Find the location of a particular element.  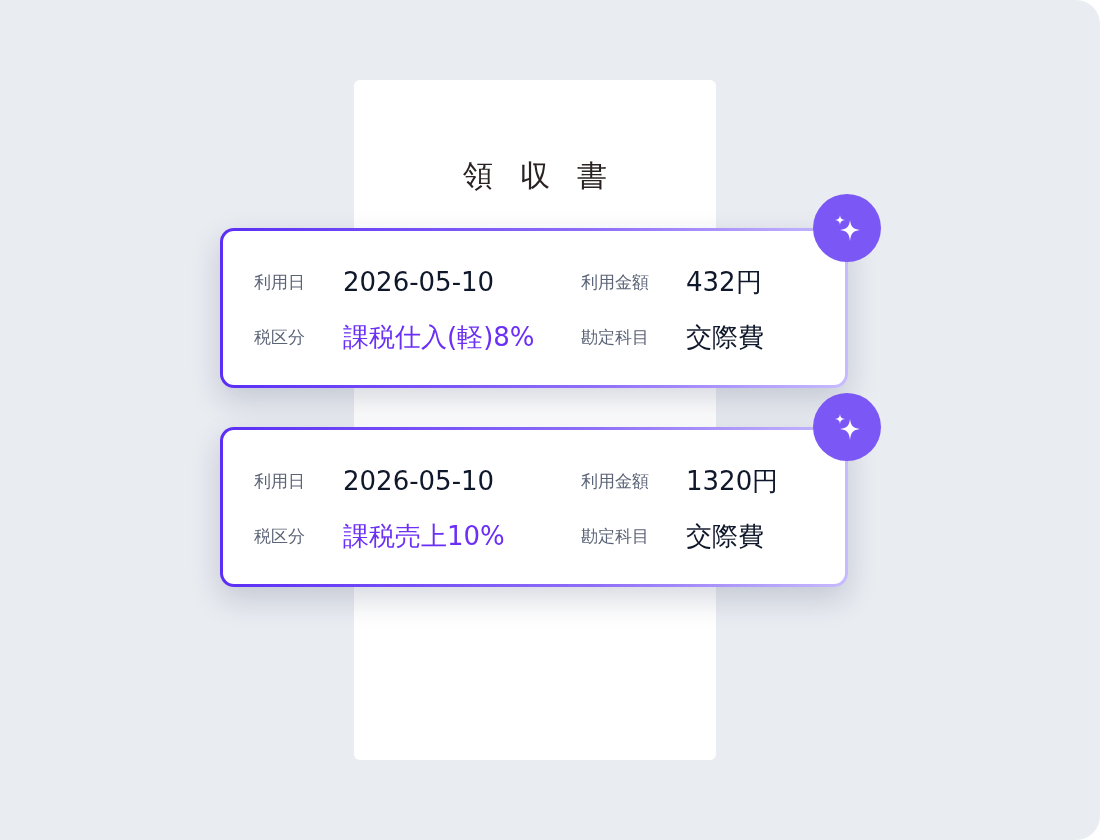

field-value: 1320円 is located at coordinates (733, 481).